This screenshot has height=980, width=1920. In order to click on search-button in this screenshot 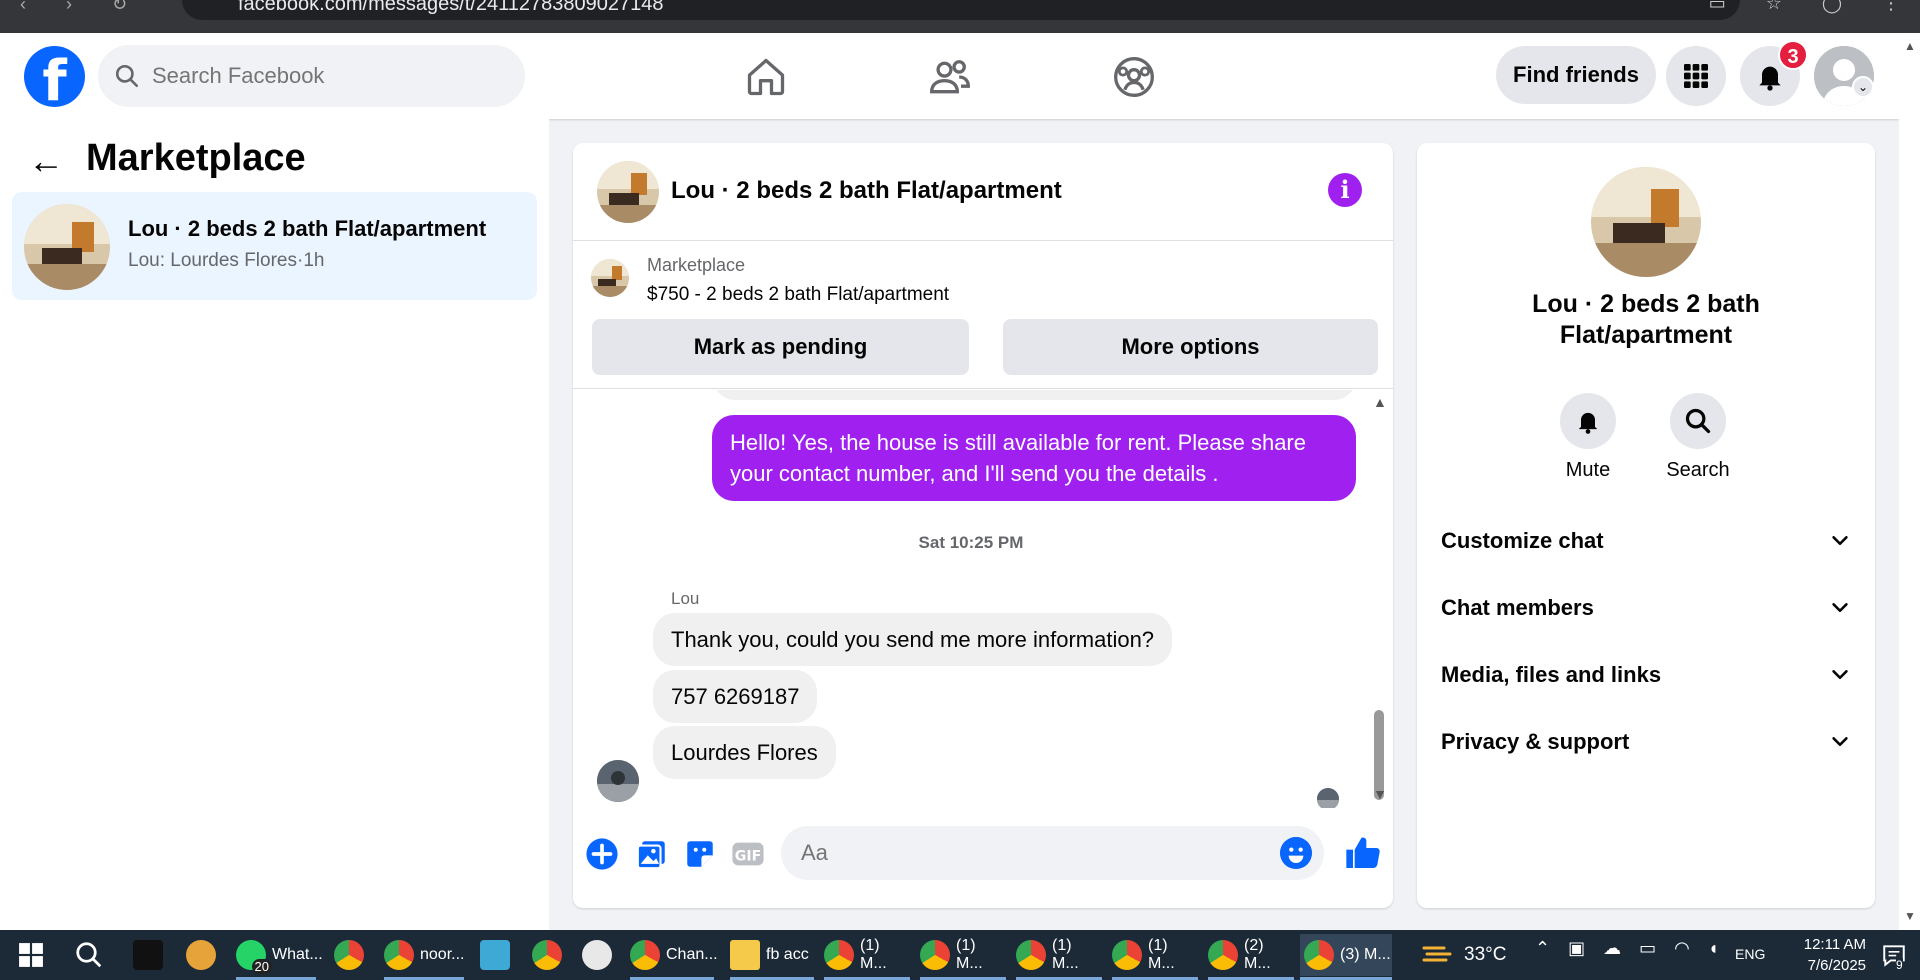, I will do `click(1698, 421)`.